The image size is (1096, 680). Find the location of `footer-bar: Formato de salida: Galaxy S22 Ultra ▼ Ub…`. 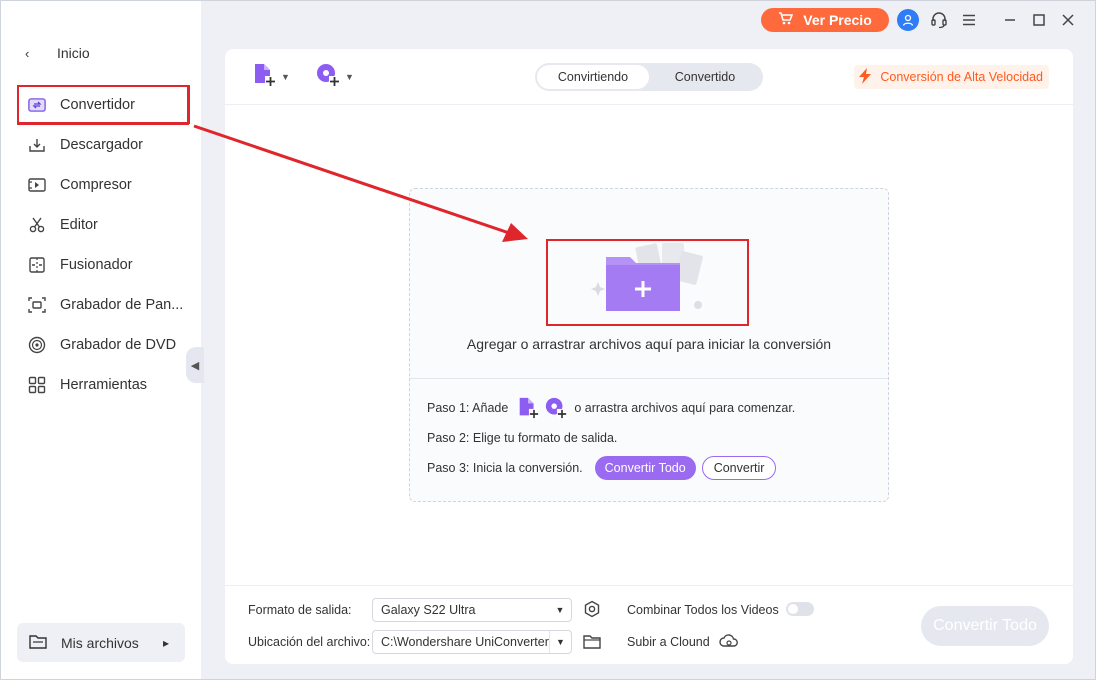

footer-bar: Formato de salida: Galaxy S22 Ultra ▼ Ub… is located at coordinates (649, 624).